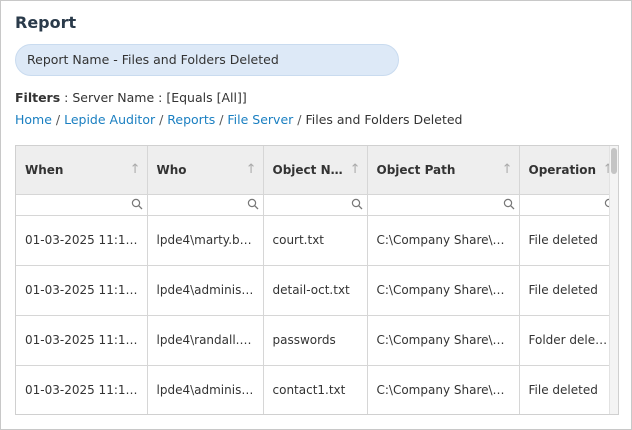 The width and height of the screenshot is (632, 430). Describe the element at coordinates (33, 119) in the screenshot. I see `breadcrumb-home-link: Home` at that location.